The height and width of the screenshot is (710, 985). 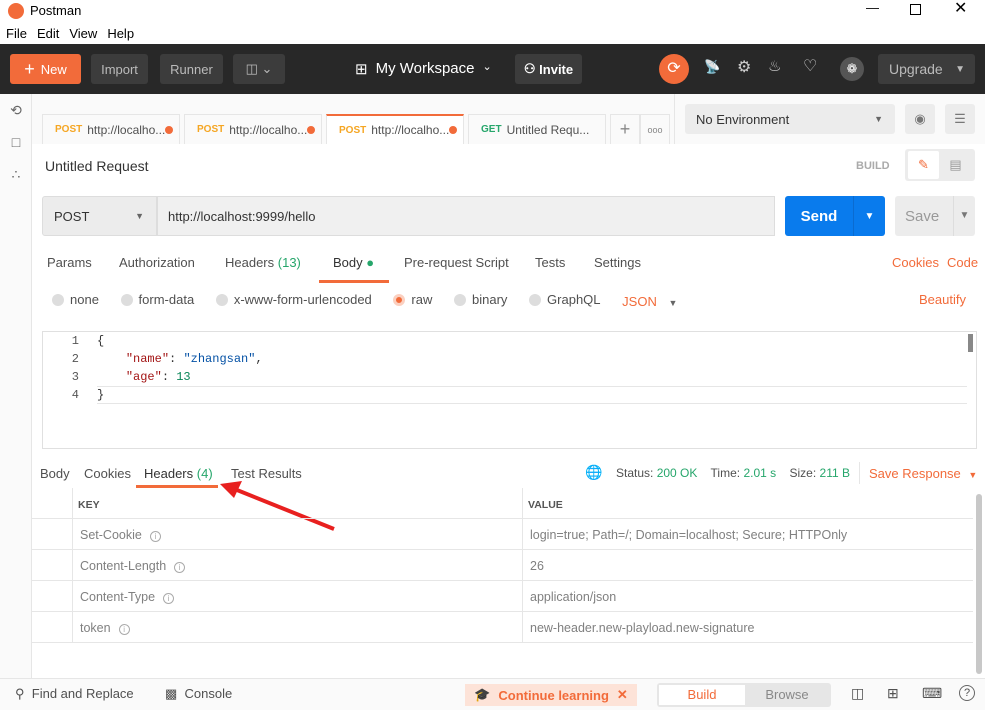 What do you see at coordinates (361, 69) in the screenshot?
I see `grid-icon: ⊞` at bounding box center [361, 69].